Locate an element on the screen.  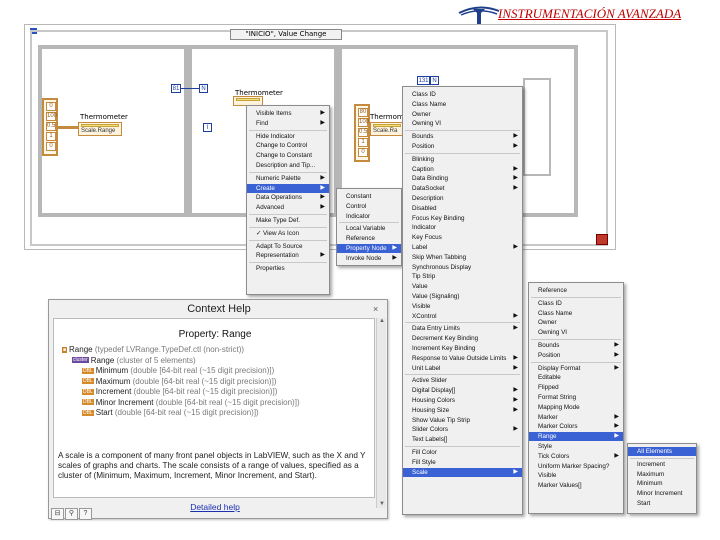
menu1-item-view-as-icon: ✓ View As Icon is located at coordinates (288, 233).